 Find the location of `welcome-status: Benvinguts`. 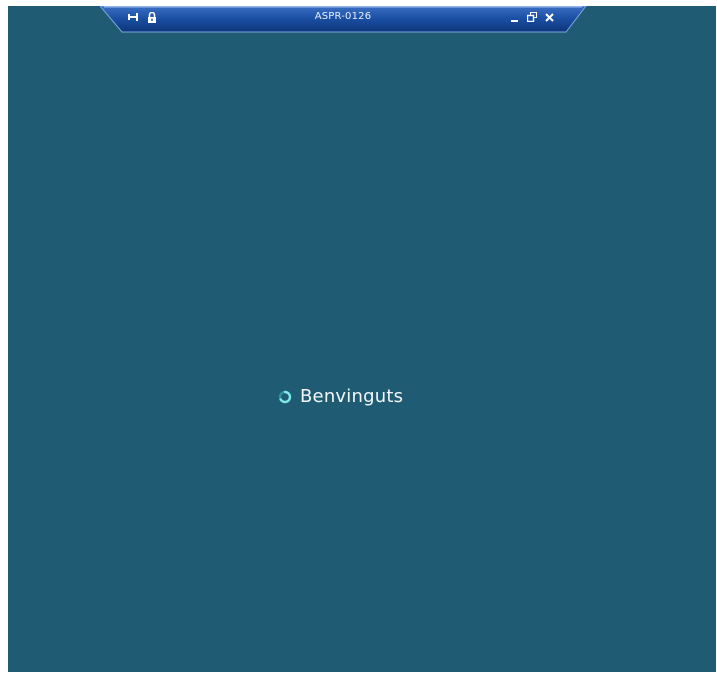

welcome-status: Benvinguts is located at coordinates (340, 396).